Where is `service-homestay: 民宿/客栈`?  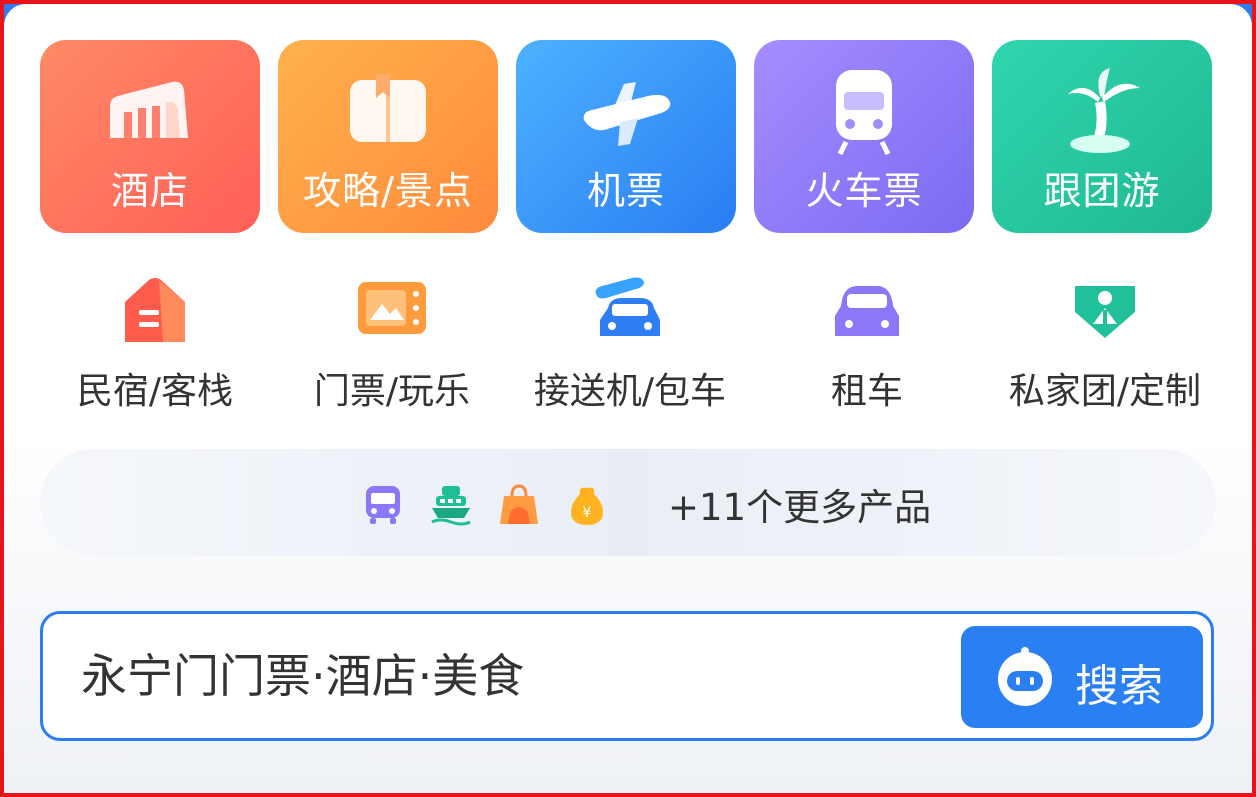 service-homestay: 民宿/客栈 is located at coordinates (155, 341).